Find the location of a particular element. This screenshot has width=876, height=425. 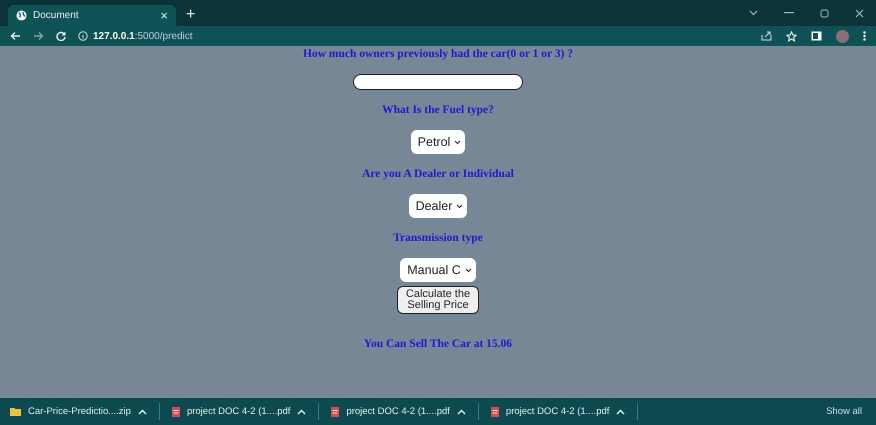

browser-tab: Document × is located at coordinates (92, 15).